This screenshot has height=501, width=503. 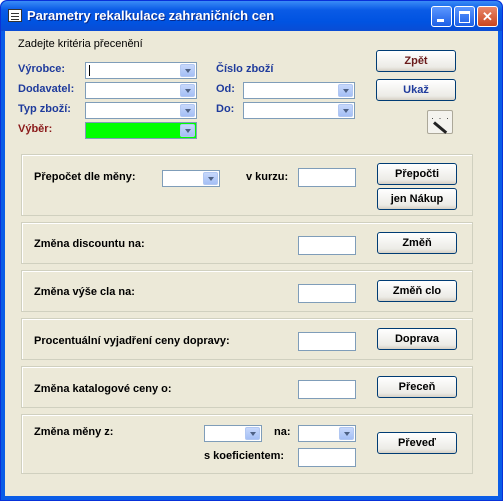 I want to click on katalog-panel: Změna katalogové ceny o: Přeceň, so click(x=247, y=387).